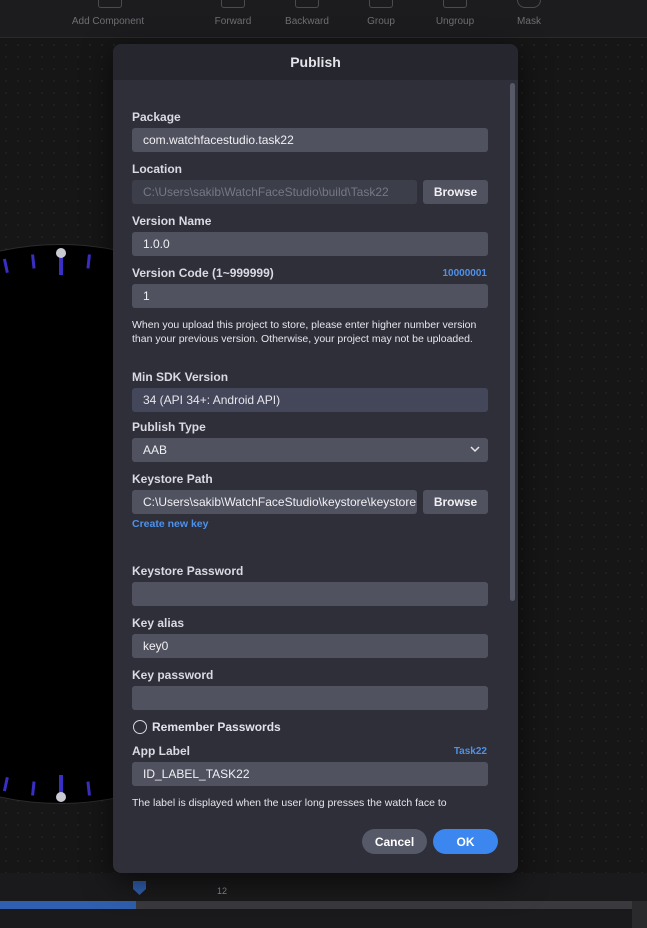  Describe the element at coordinates (529, 21) in the screenshot. I see `mask-label: Mask` at that location.